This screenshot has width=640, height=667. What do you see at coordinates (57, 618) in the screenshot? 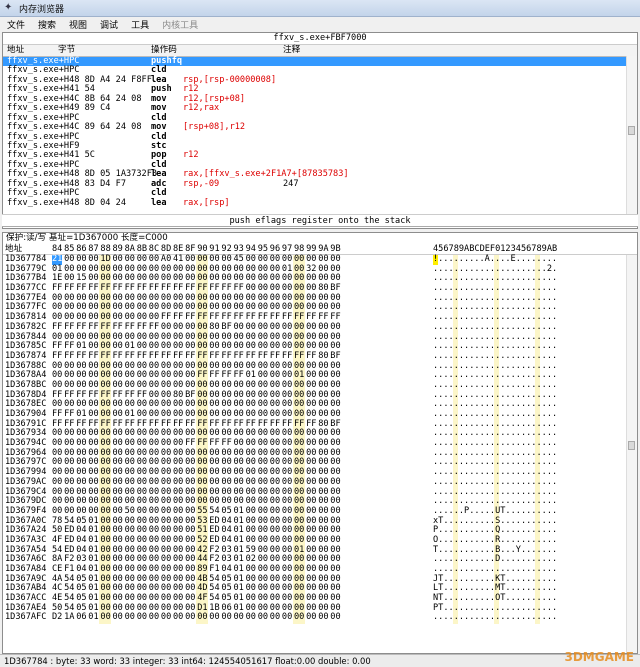
I see `hex-byte: D2` at bounding box center [57, 618].